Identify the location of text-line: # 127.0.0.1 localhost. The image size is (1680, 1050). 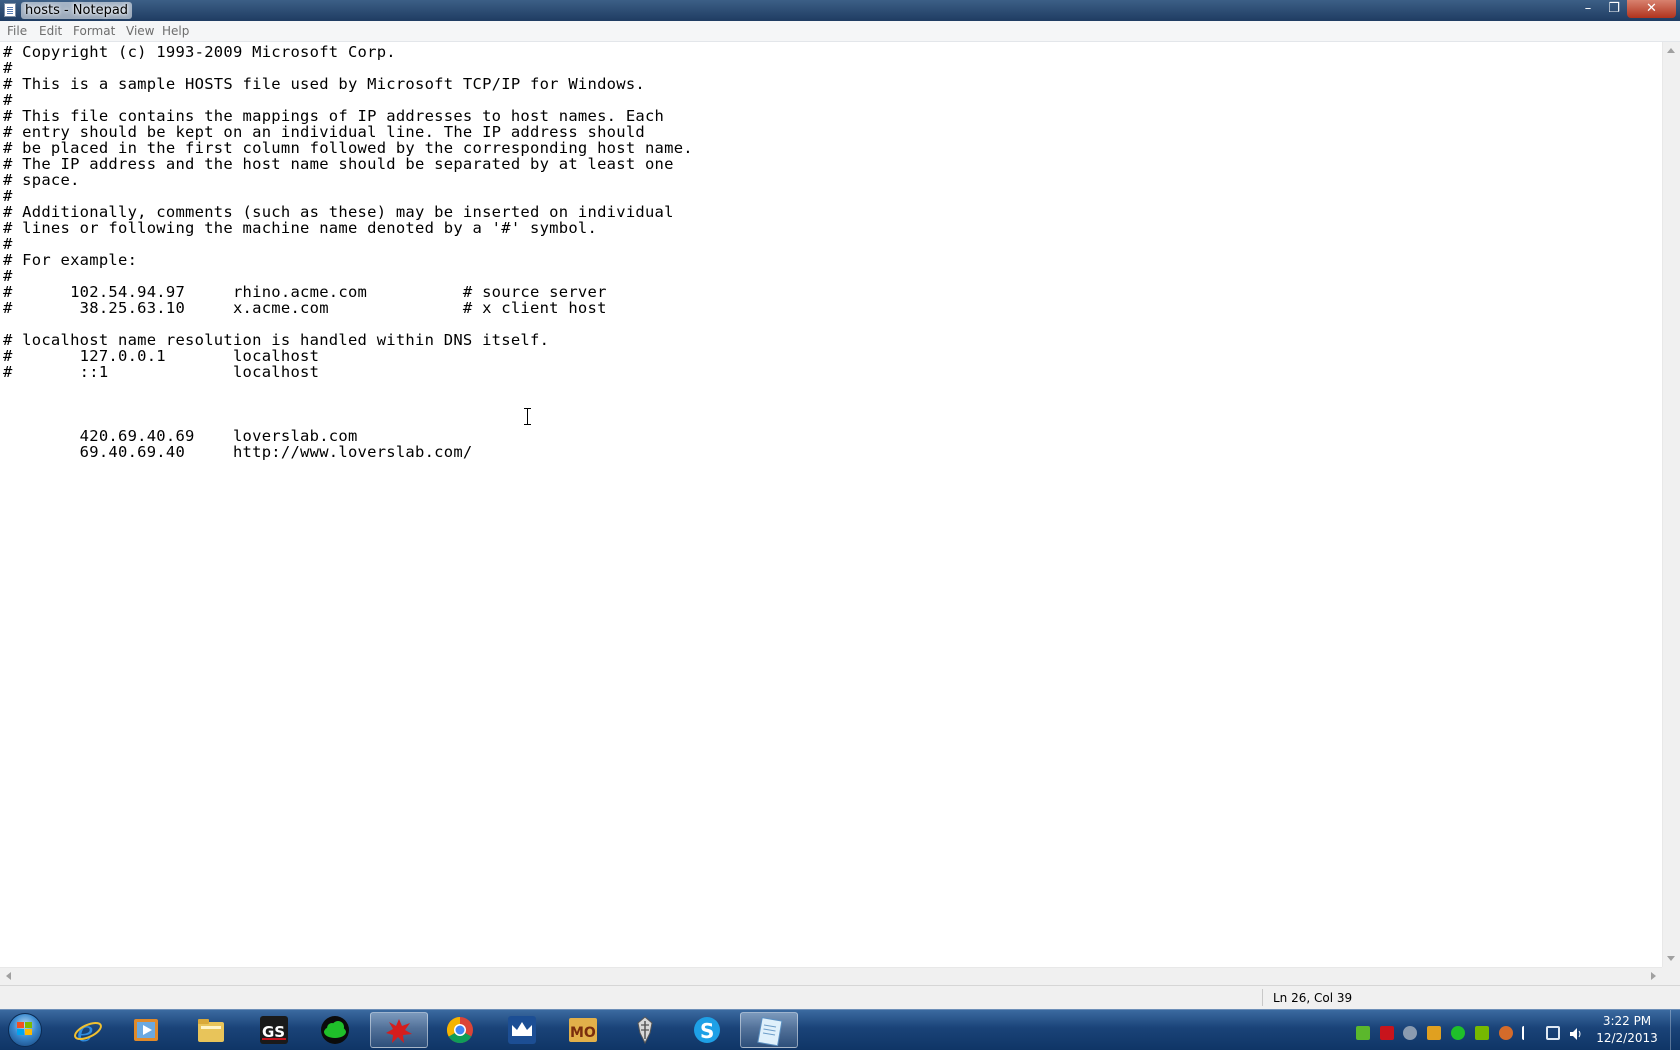
(161, 356).